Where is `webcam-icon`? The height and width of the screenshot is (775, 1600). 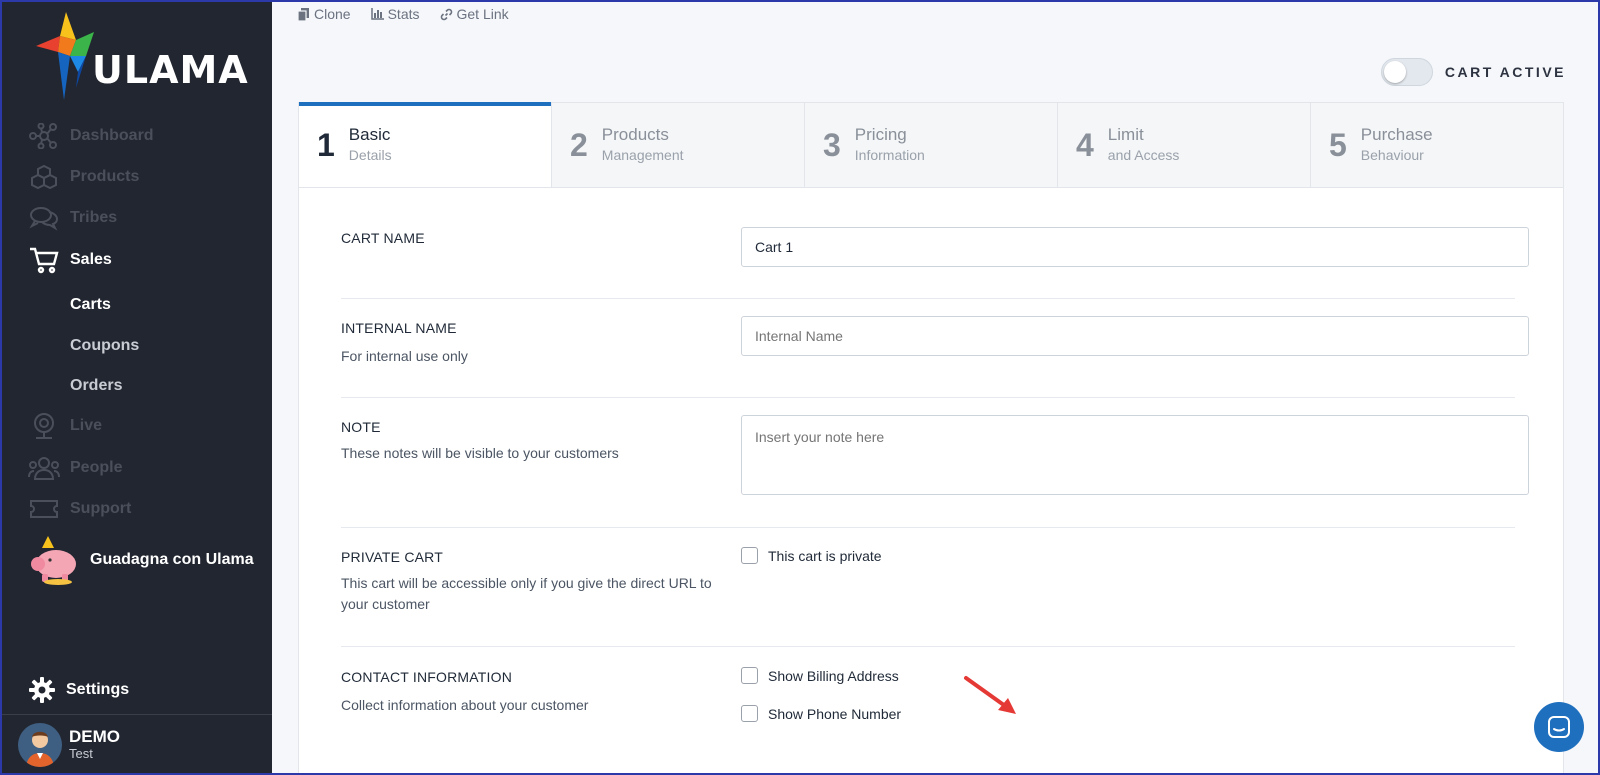 webcam-icon is located at coordinates (44, 426).